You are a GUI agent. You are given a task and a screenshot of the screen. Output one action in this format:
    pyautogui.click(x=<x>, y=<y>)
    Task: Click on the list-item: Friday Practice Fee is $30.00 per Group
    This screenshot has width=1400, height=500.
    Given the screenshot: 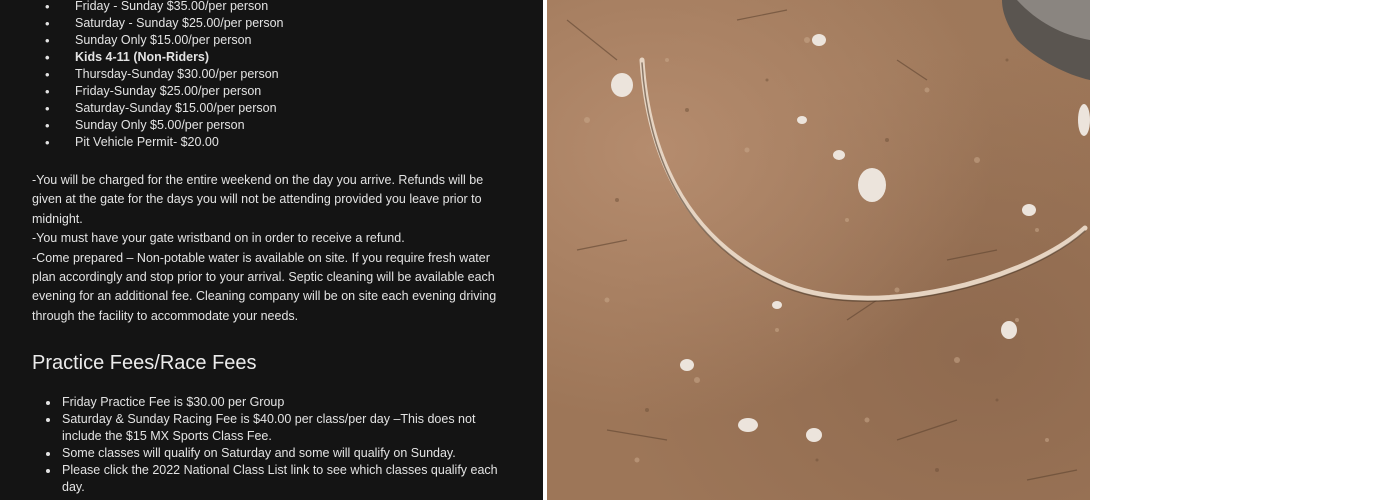 What is the action you would take?
    pyautogui.click(x=279, y=402)
    